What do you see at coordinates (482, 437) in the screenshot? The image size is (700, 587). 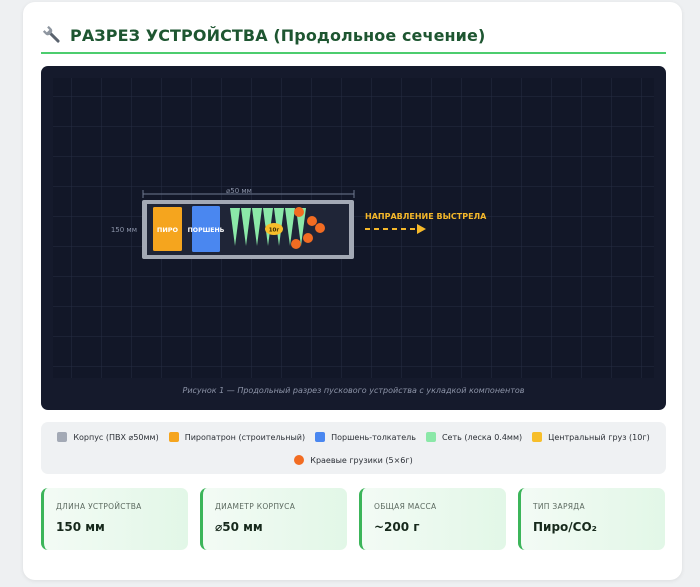 I see `legend-label: Сеть (леска 0.4мм)` at bounding box center [482, 437].